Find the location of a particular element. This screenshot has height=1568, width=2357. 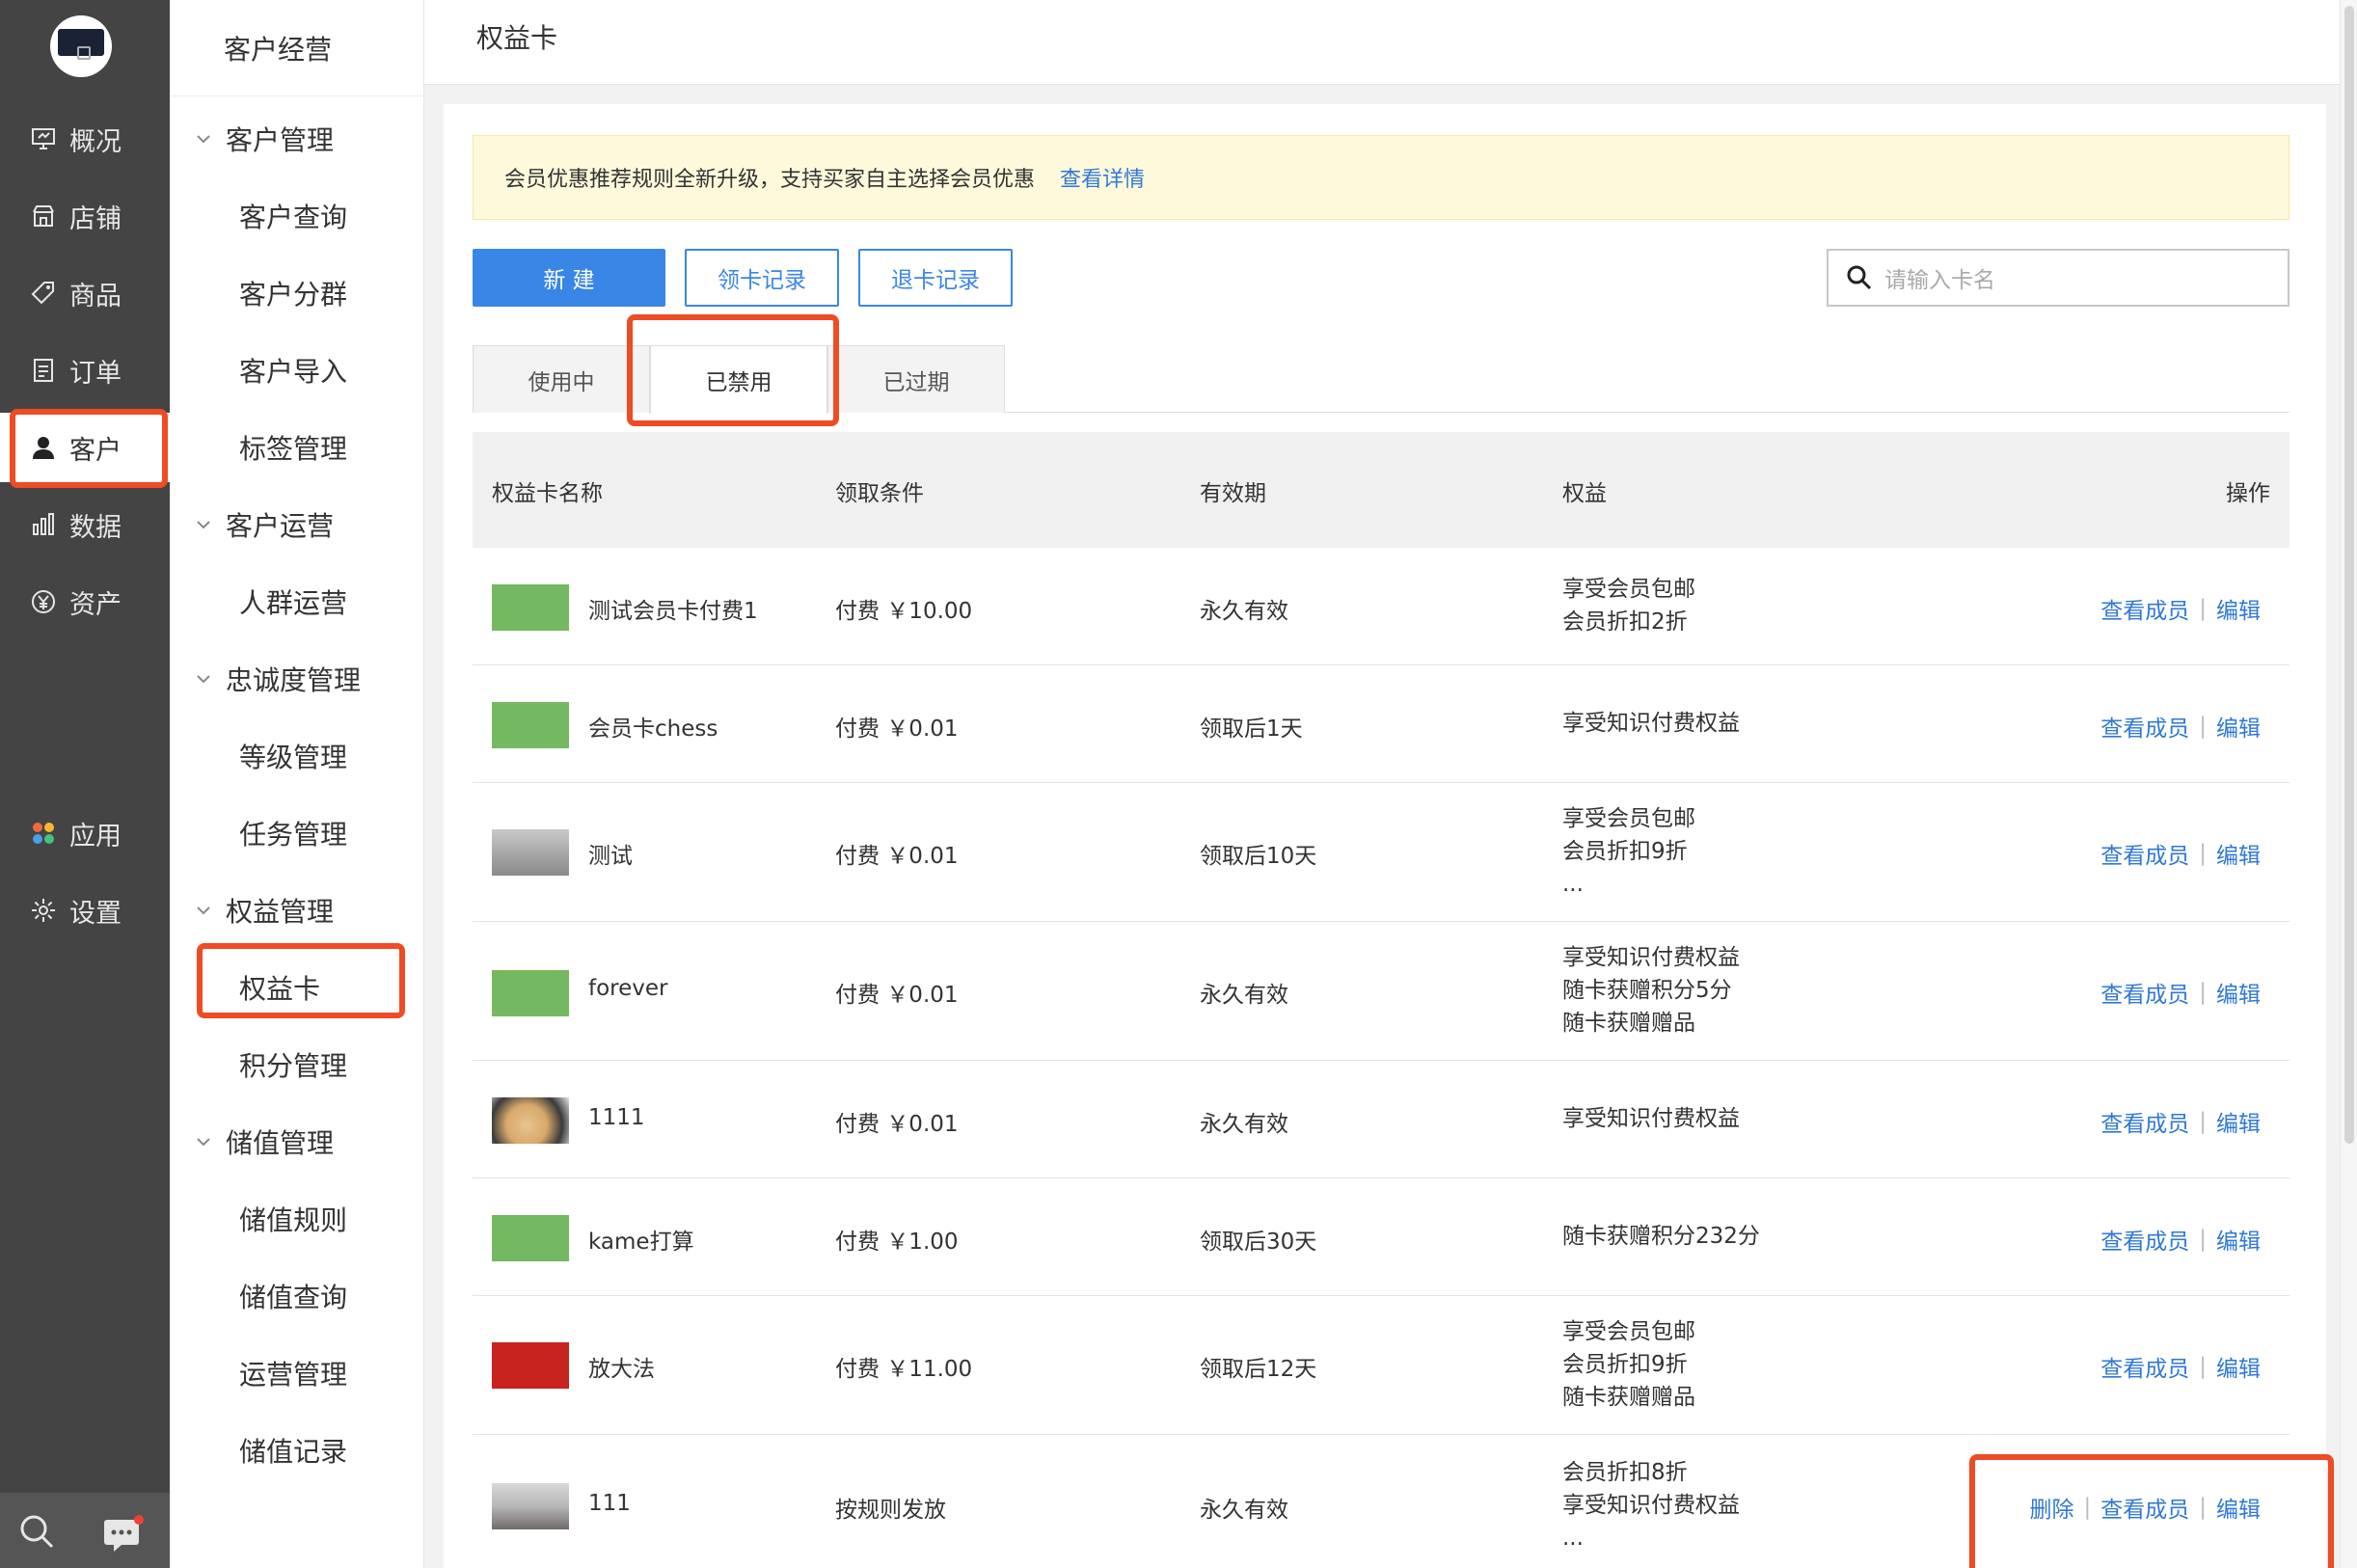

sidebar-item-level-management: 等级管理 is located at coordinates (293, 756).